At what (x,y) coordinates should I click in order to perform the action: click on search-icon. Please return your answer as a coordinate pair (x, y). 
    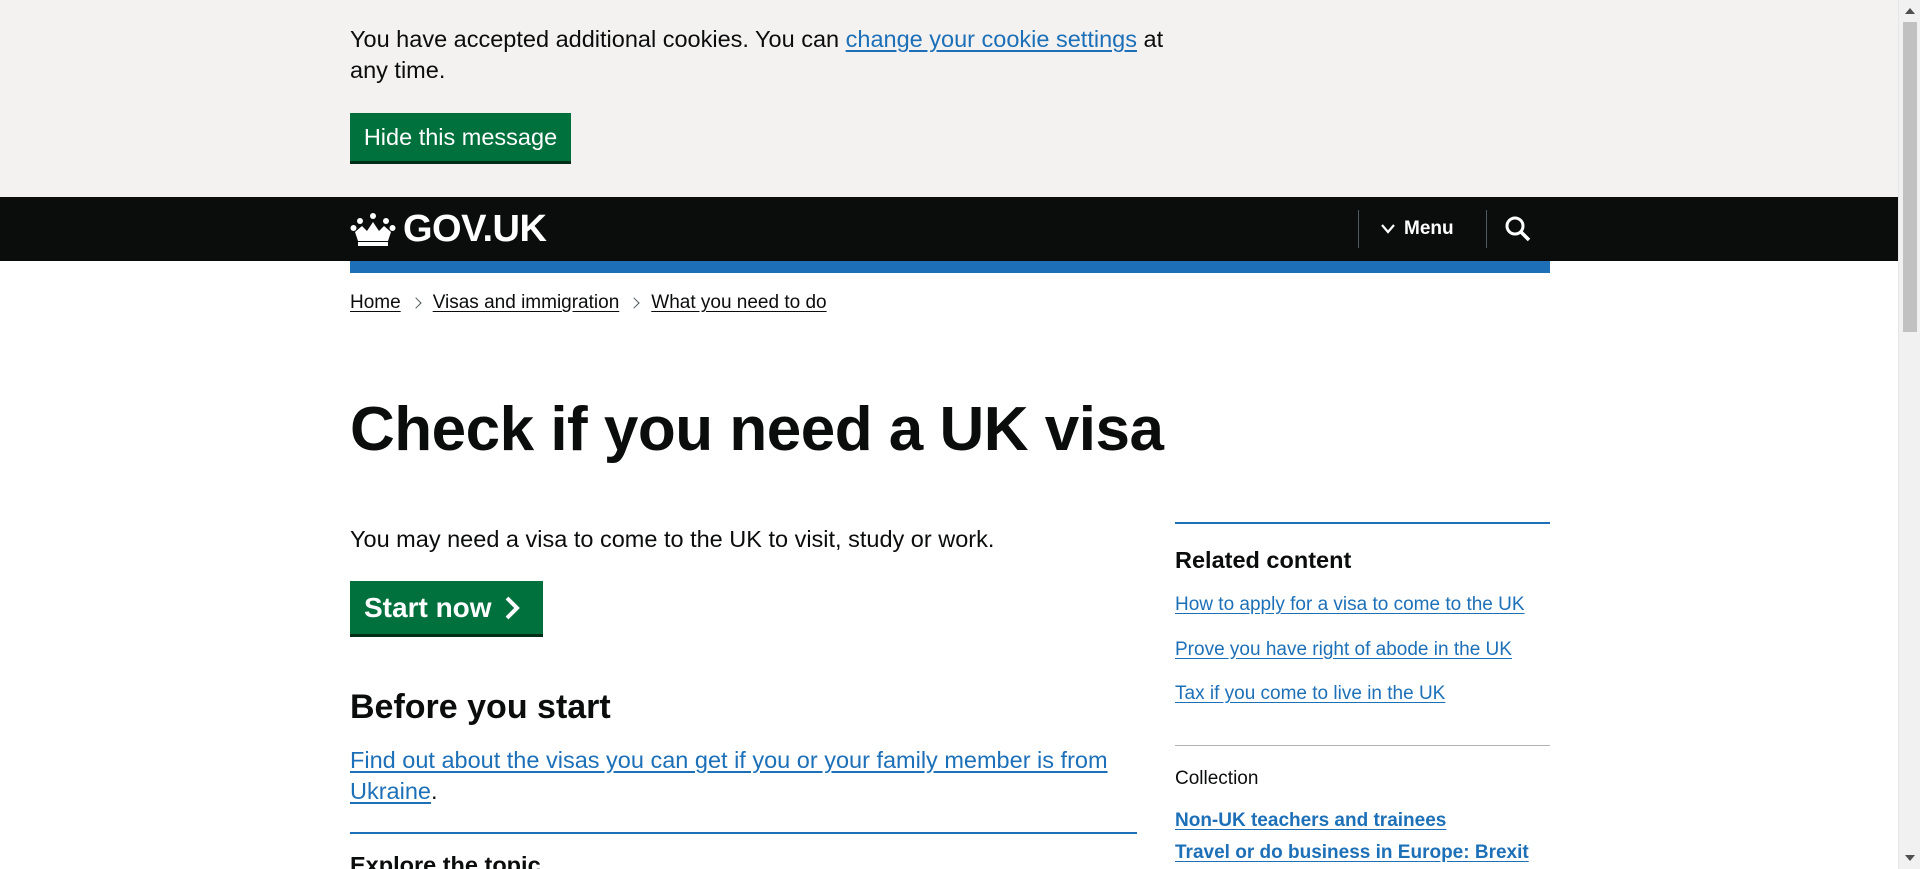
    Looking at the image, I should click on (1518, 229).